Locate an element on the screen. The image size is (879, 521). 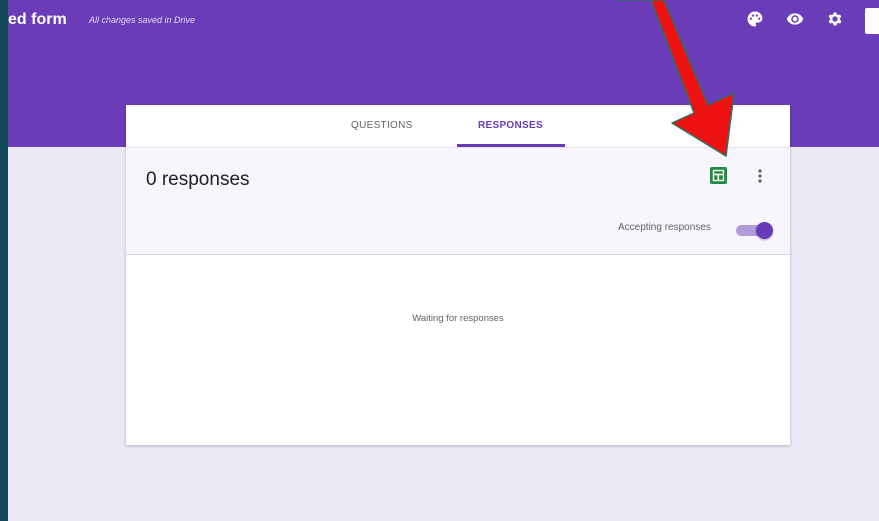
eye-icon is located at coordinates (795, 19).